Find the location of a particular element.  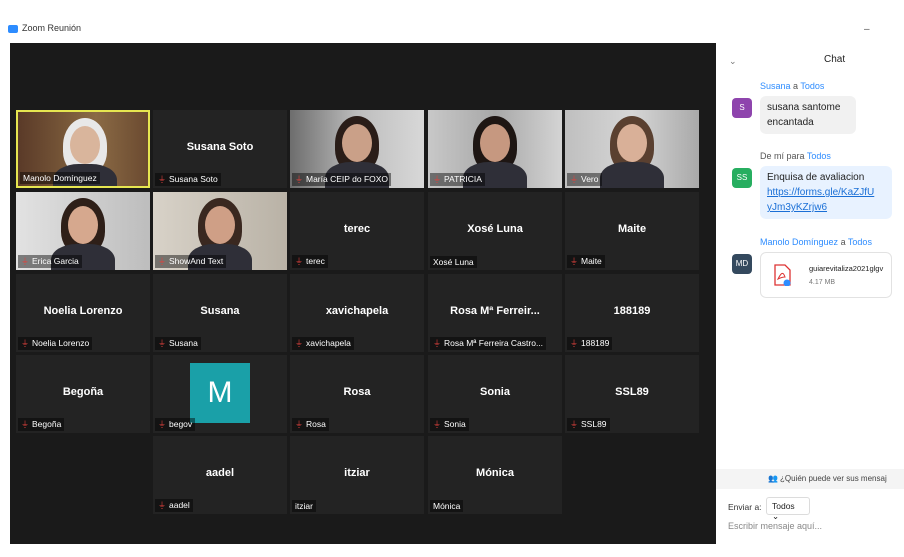

participant-tile: M ⏚ begov is located at coordinates (220, 394).